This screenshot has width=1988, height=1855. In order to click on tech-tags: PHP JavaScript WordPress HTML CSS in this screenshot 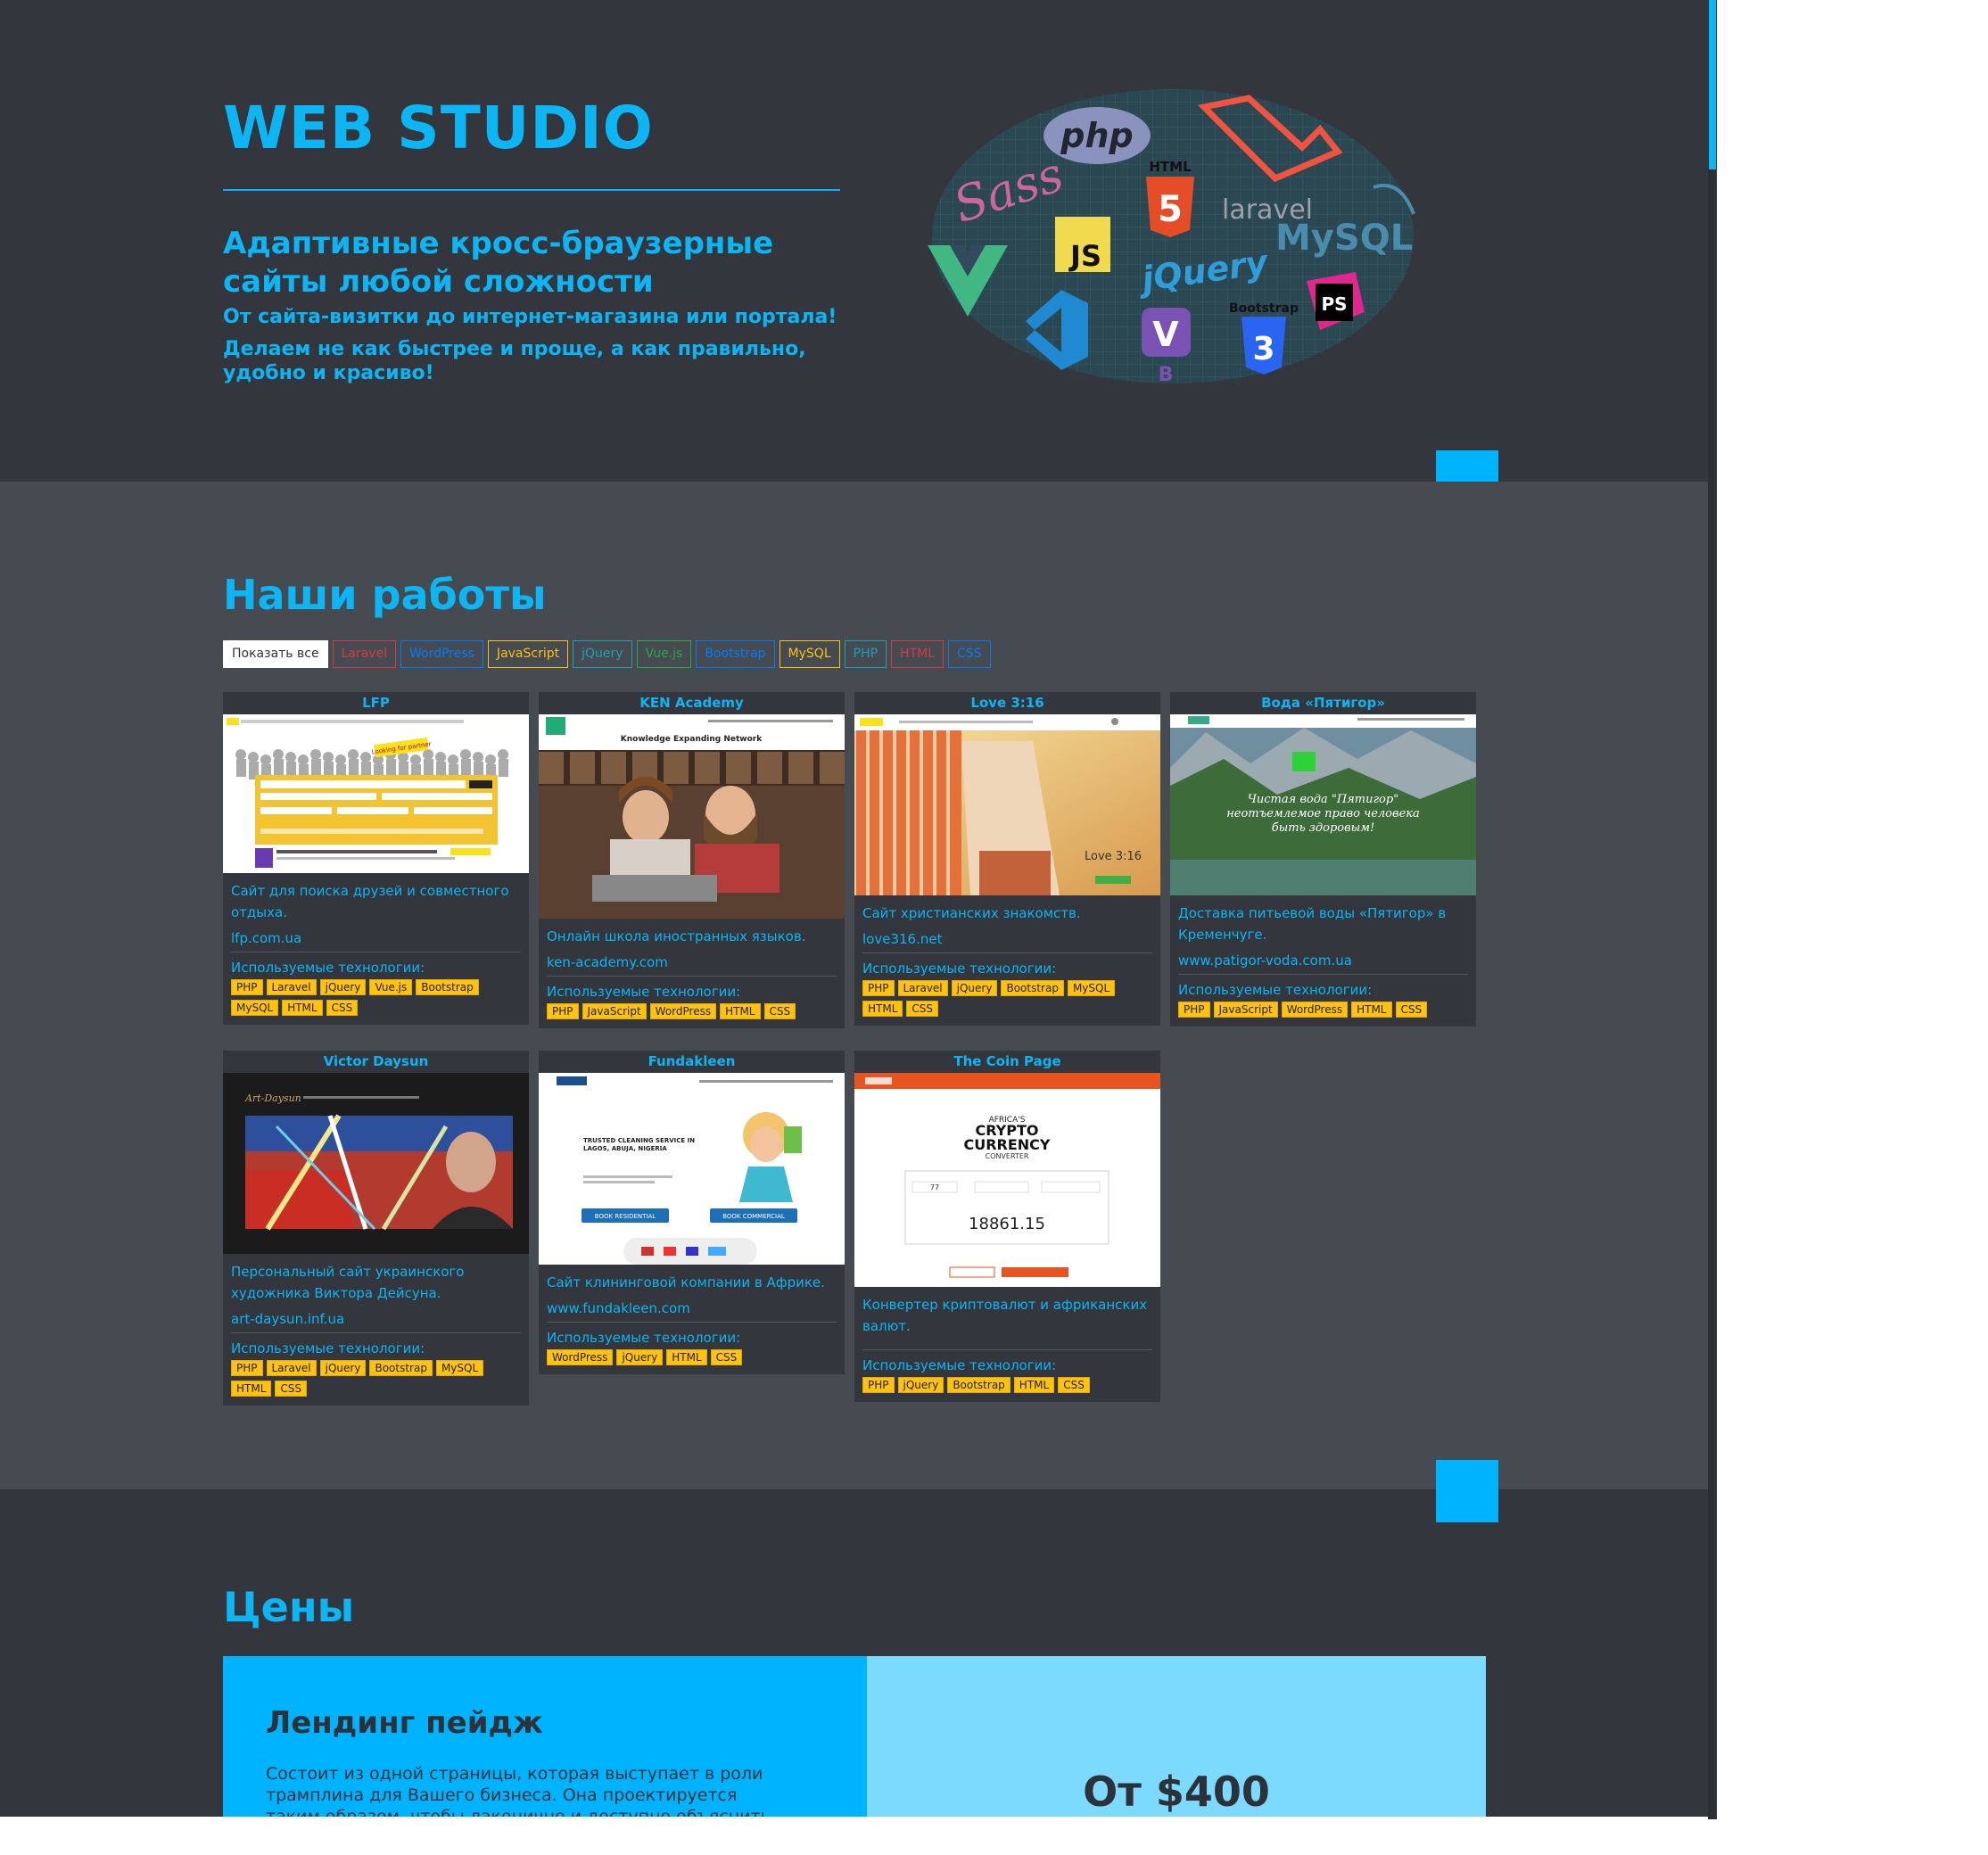, I will do `click(1323, 1014)`.